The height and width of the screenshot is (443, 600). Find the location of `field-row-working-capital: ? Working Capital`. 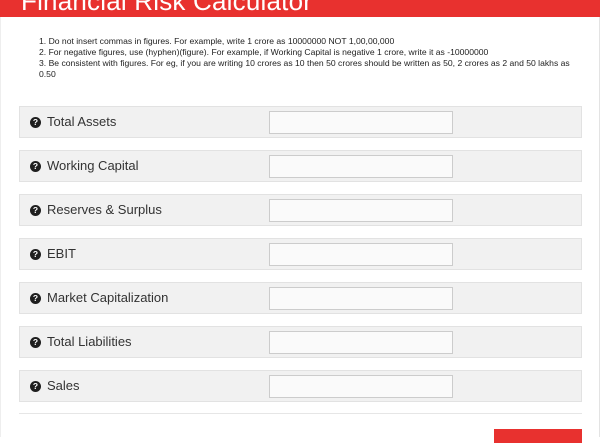

field-row-working-capital: ? Working Capital is located at coordinates (300, 166).